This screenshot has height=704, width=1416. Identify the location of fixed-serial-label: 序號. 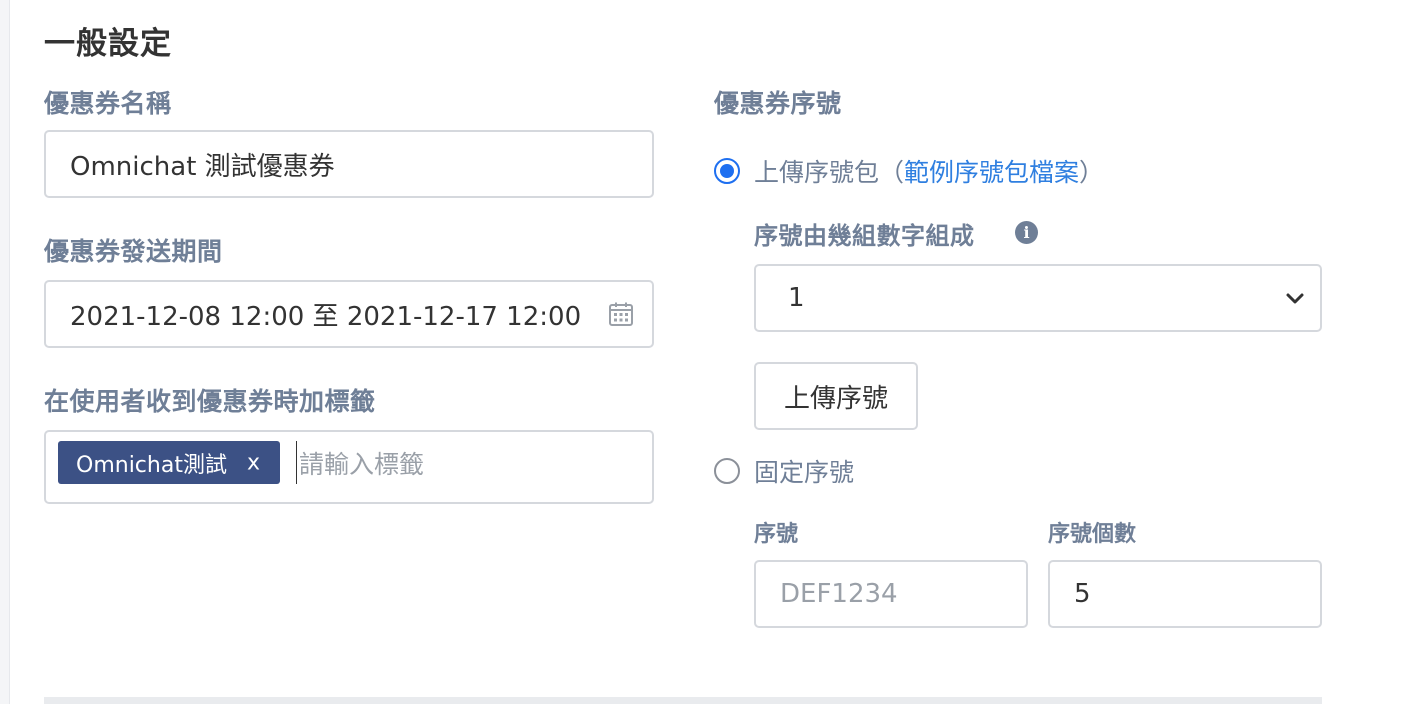
(776, 534).